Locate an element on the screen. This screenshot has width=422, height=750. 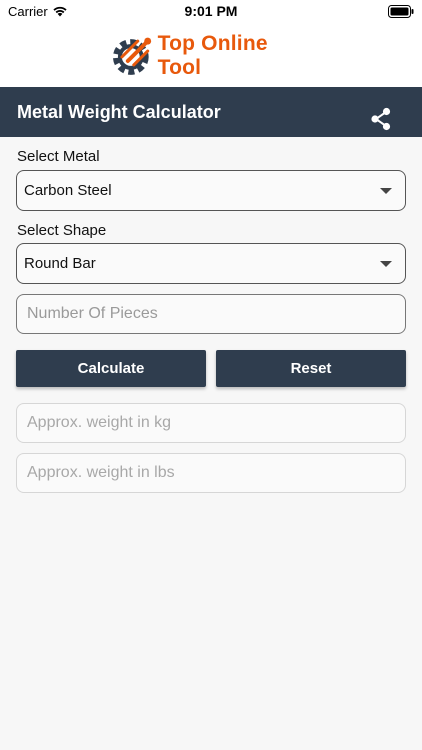
app-bar: Metal Weight Calculator is located at coordinates (211, 112).